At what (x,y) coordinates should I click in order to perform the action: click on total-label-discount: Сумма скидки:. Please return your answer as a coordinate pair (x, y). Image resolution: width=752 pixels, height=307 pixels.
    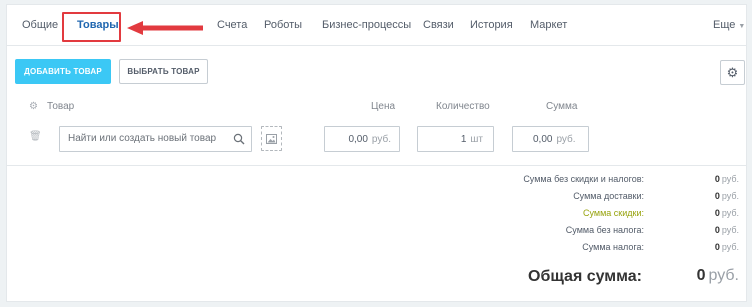
    Looking at the image, I should click on (613, 213).